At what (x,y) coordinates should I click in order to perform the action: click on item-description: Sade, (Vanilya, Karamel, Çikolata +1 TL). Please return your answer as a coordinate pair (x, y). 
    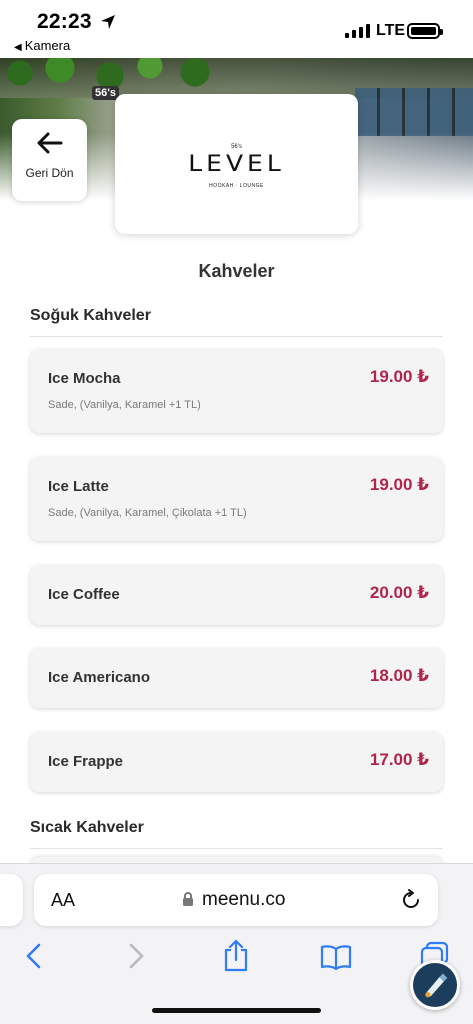
    Looking at the image, I should click on (147, 513).